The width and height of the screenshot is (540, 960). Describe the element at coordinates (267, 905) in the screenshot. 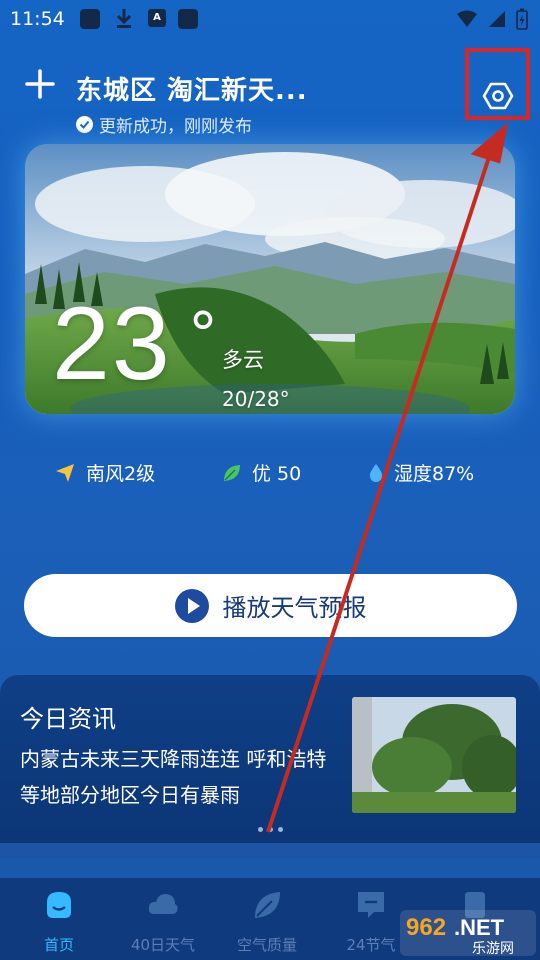

I see `leaf-nav-icon` at that location.